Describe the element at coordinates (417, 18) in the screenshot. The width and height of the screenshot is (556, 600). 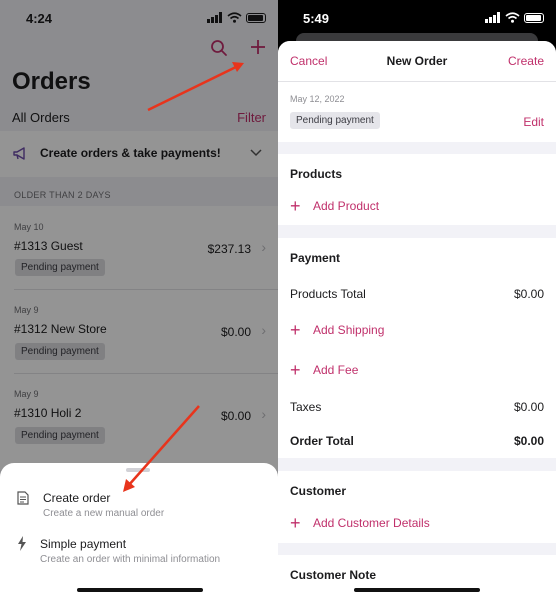
I see `status-bar: 5:49` at that location.